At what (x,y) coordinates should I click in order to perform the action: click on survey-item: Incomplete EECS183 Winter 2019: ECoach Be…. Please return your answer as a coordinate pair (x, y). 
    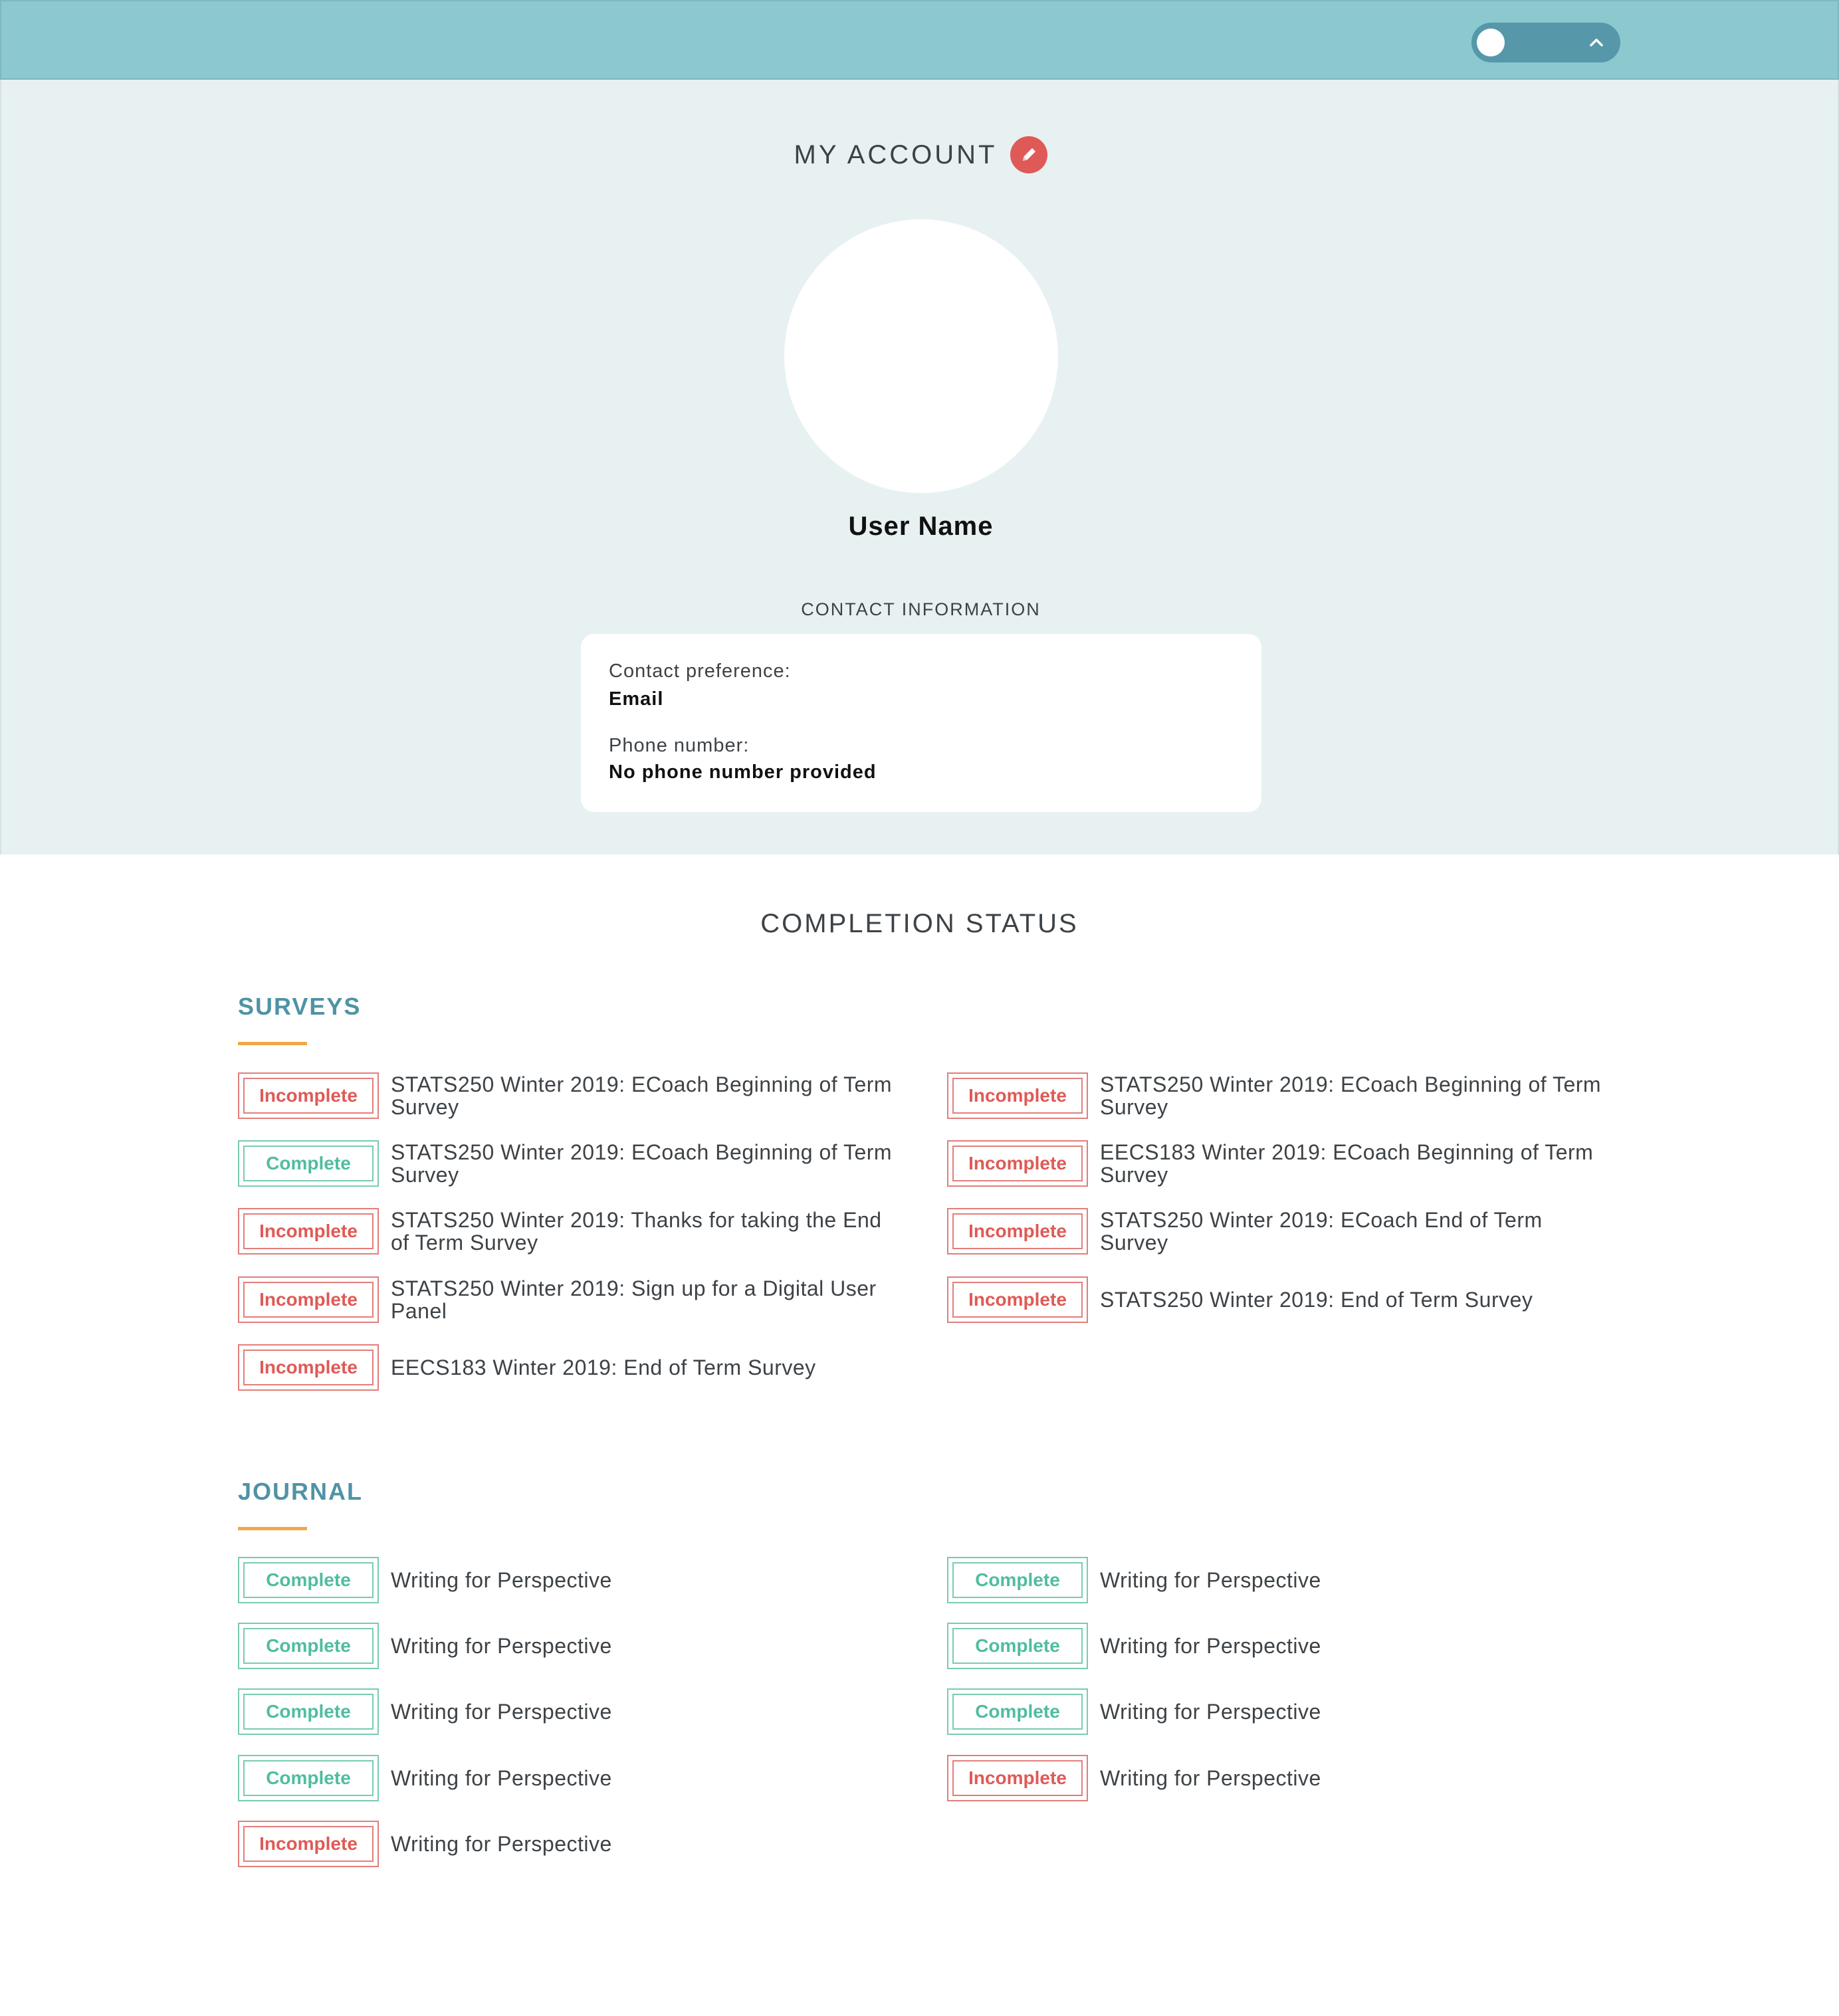
    Looking at the image, I should click on (1276, 1163).